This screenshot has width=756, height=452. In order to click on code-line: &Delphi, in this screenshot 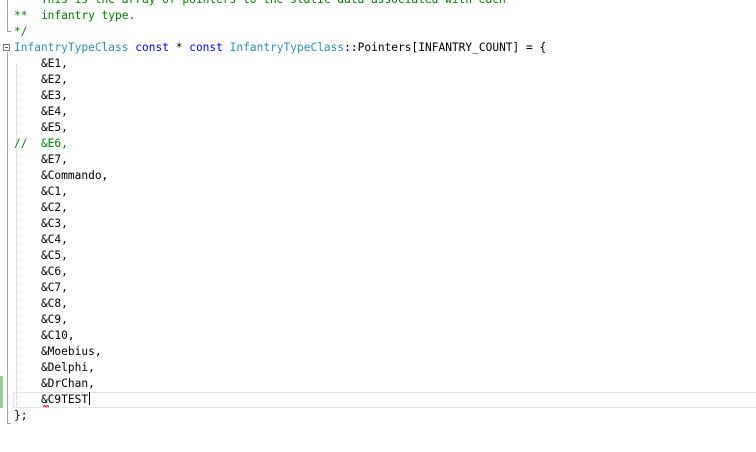, I will do `click(378, 368)`.